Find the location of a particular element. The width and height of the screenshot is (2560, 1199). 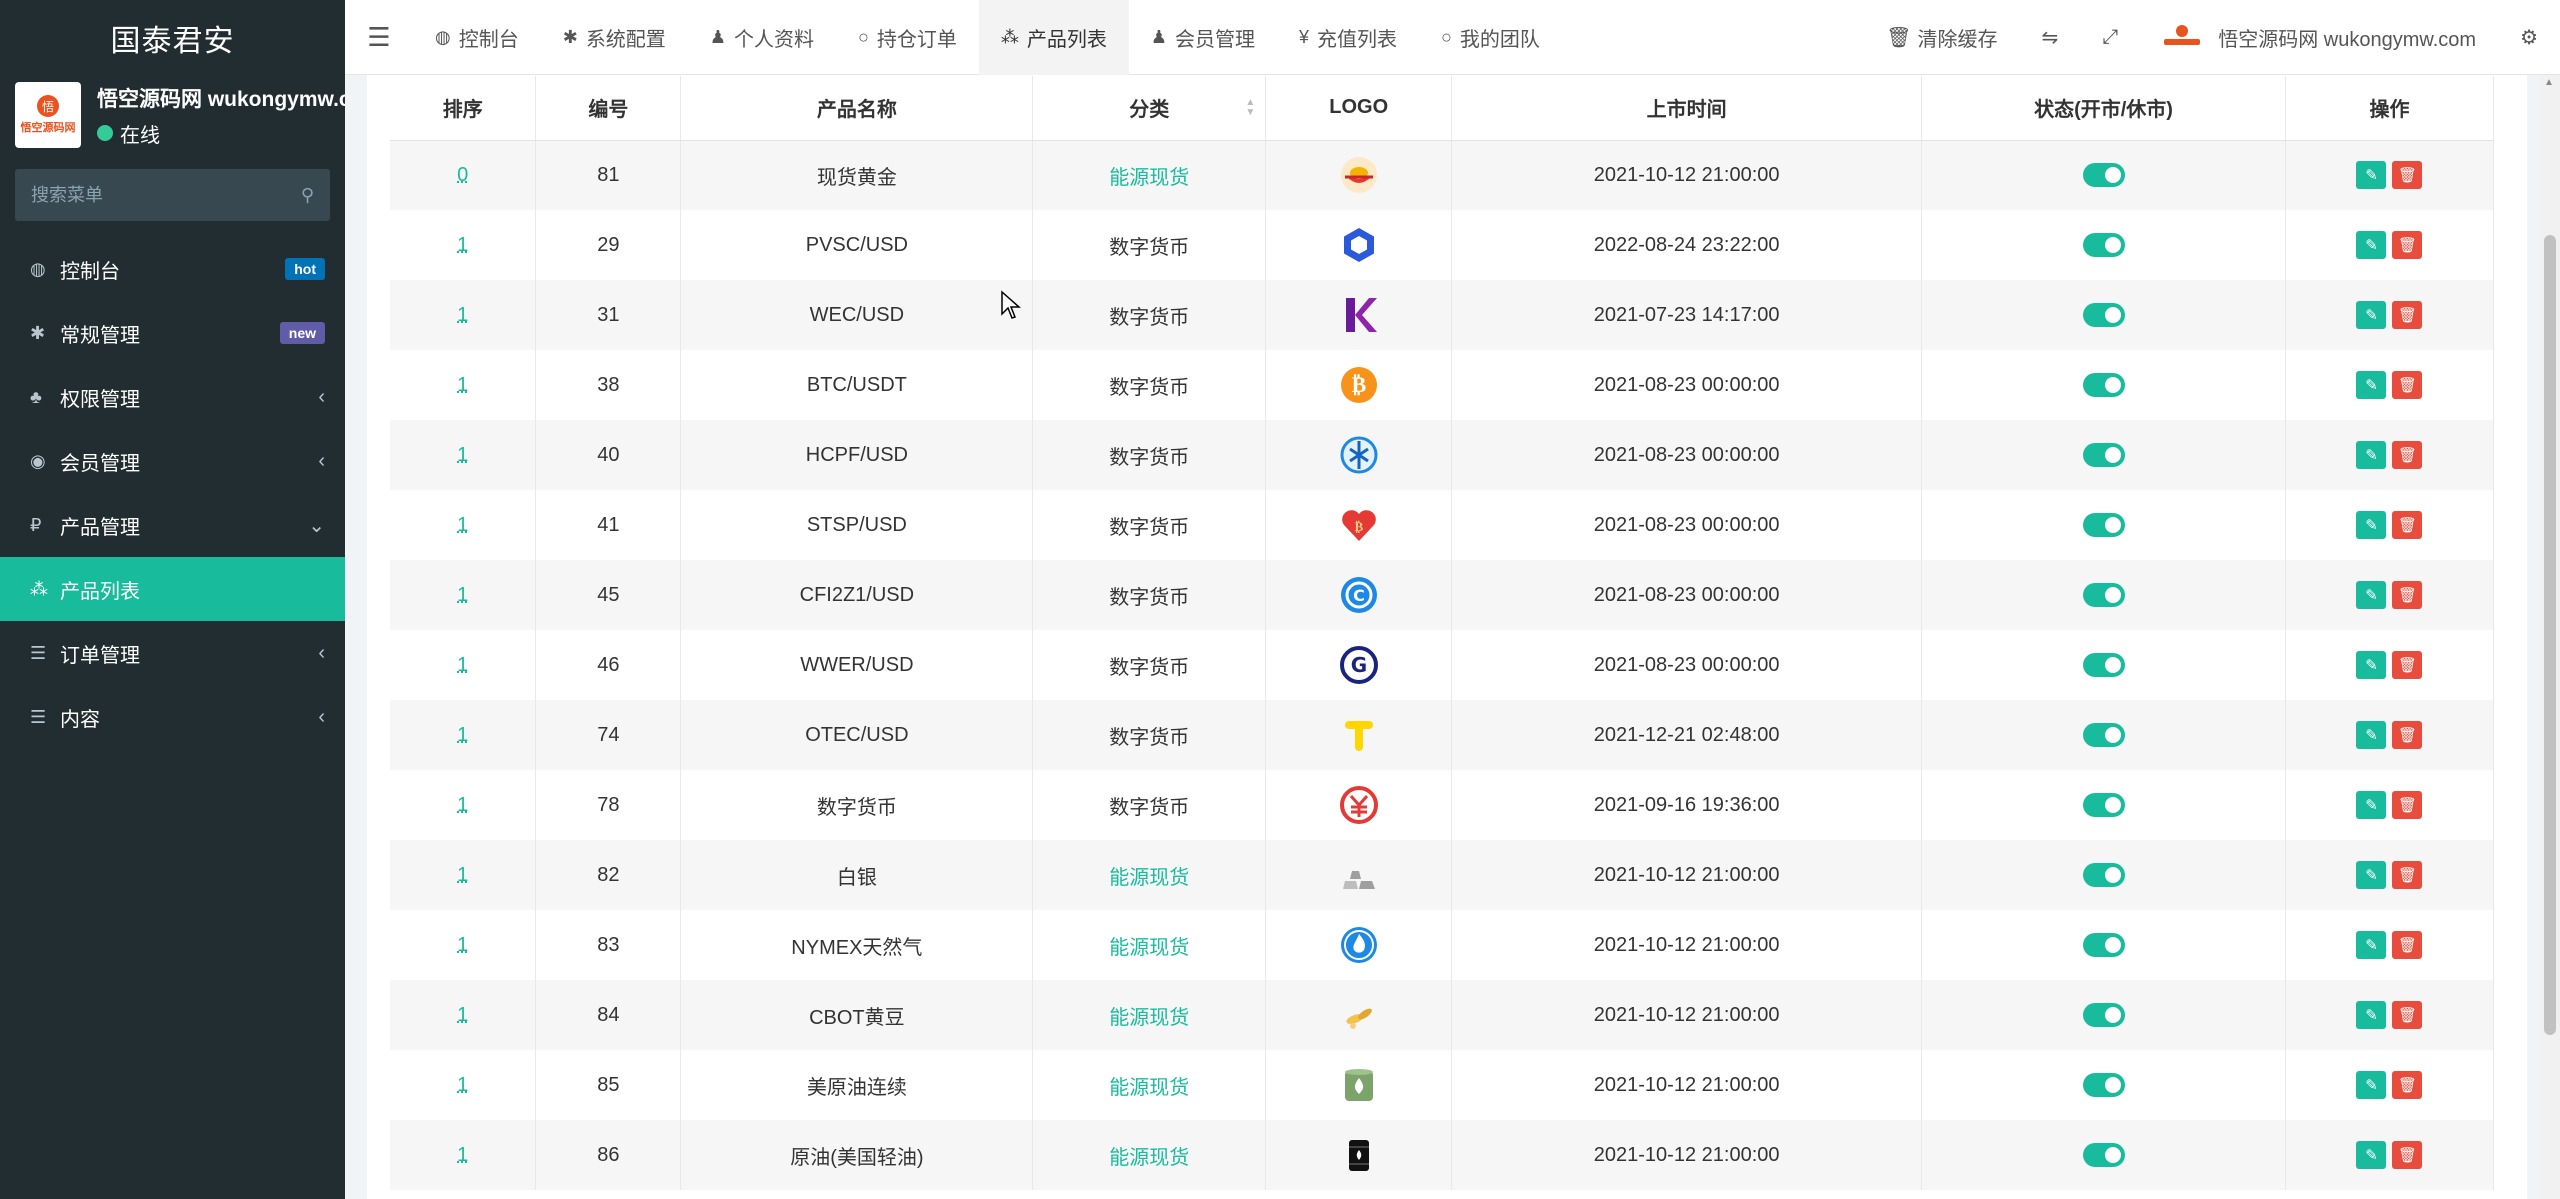

header-listing-time: 上市时间 is located at coordinates (1687, 108).